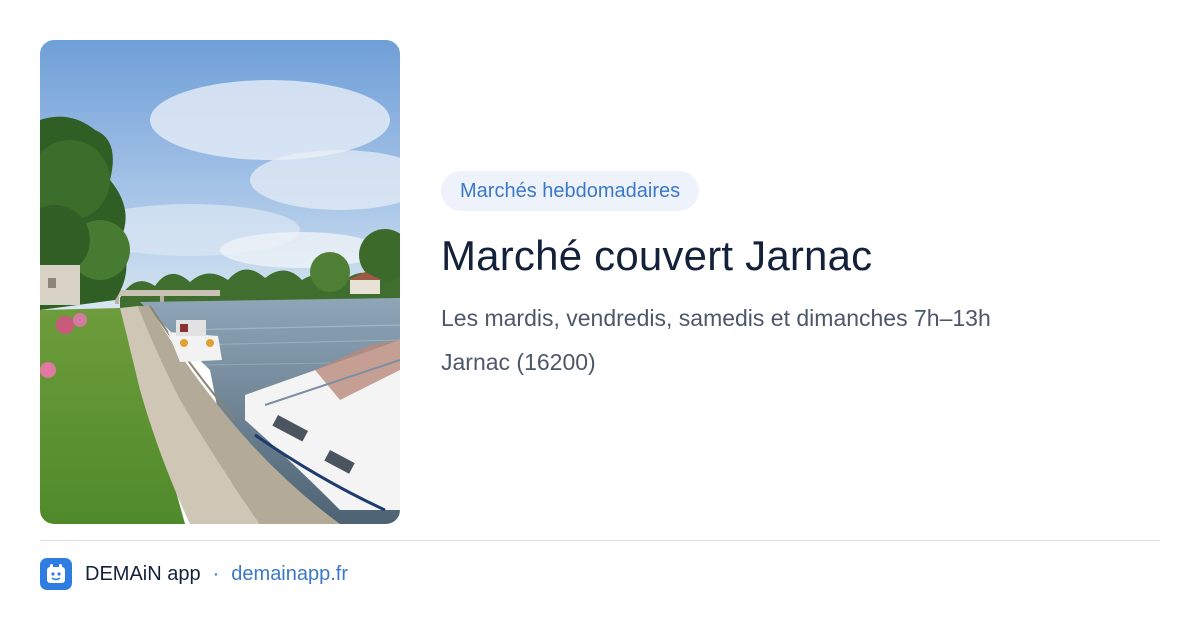 Image resolution: width=1200 pixels, height=630 pixels. What do you see at coordinates (570, 191) in the screenshot?
I see `category-chip: Marchés hebdomadaires` at bounding box center [570, 191].